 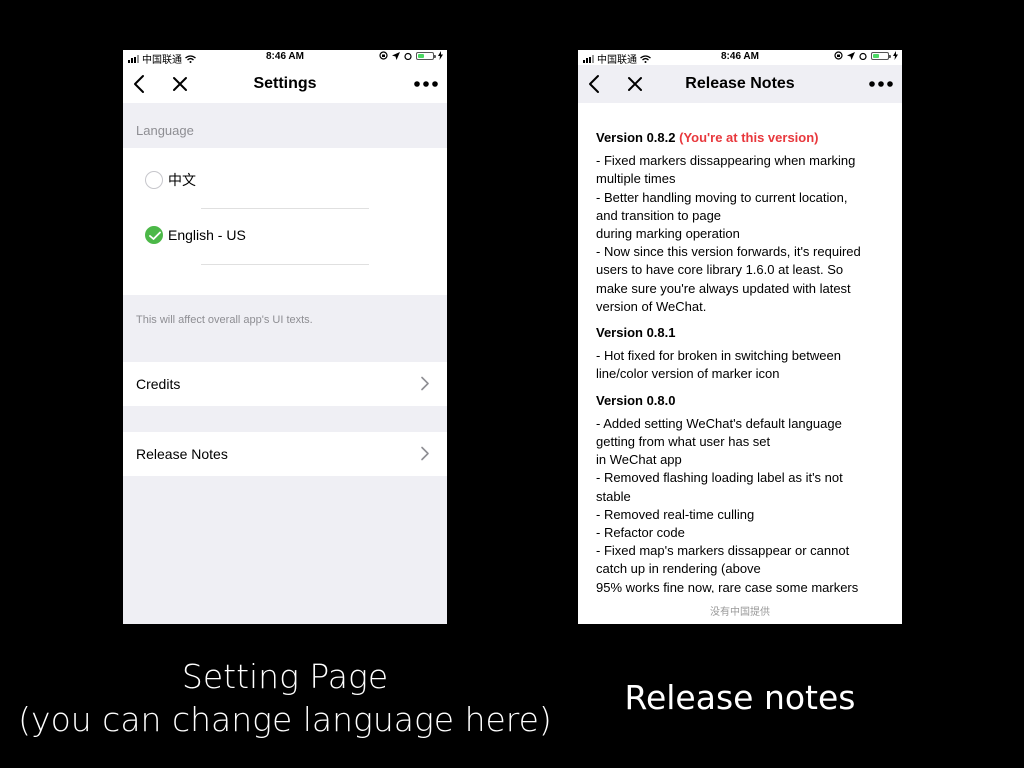 What do you see at coordinates (742, 333) in the screenshot?
I see `version-heading: Version 0.8.1` at bounding box center [742, 333].